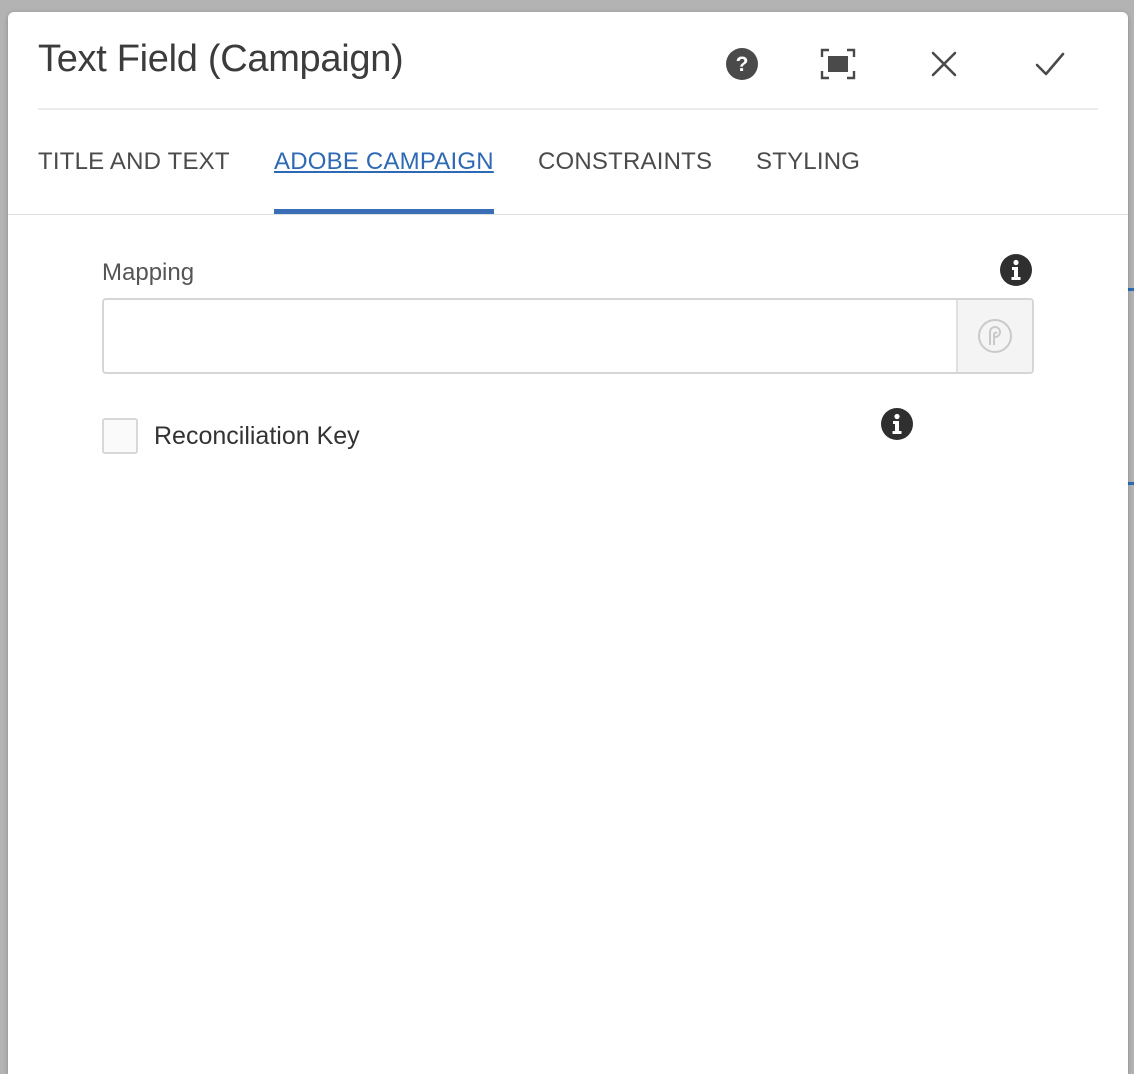 This screenshot has width=1134, height=1074. I want to click on mapping-field, so click(568, 336).